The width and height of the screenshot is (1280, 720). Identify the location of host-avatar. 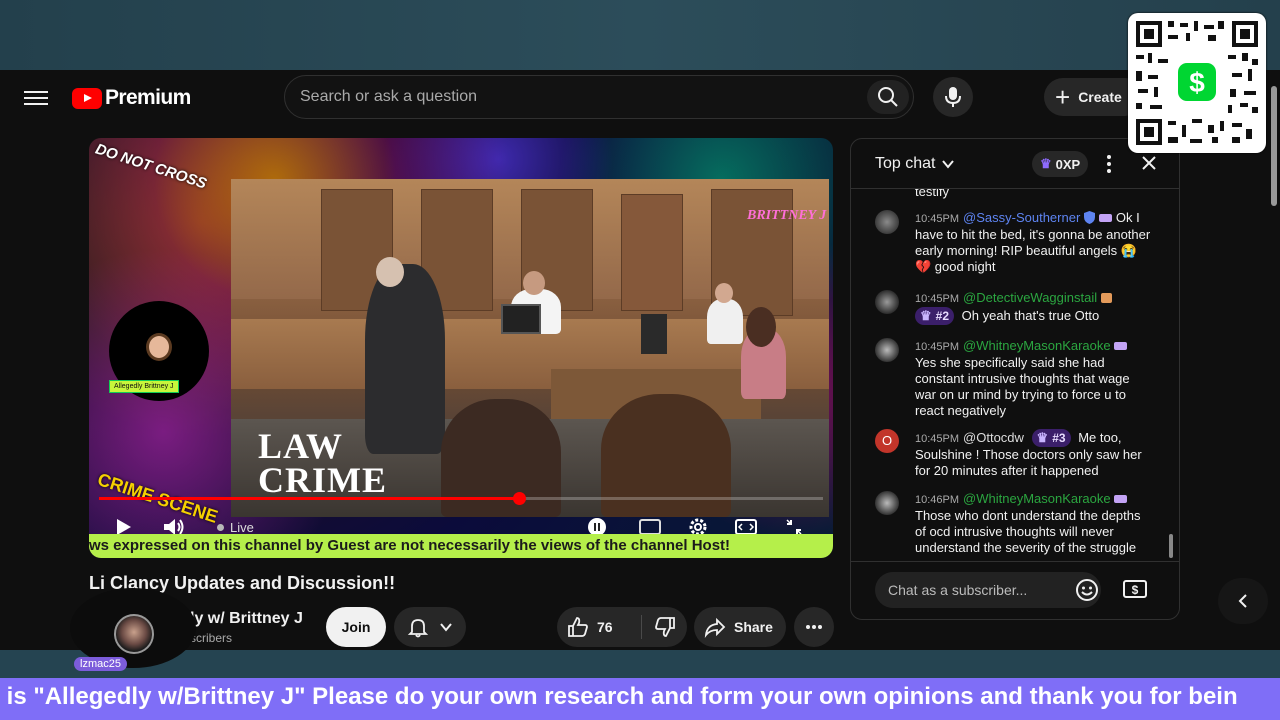
(159, 347).